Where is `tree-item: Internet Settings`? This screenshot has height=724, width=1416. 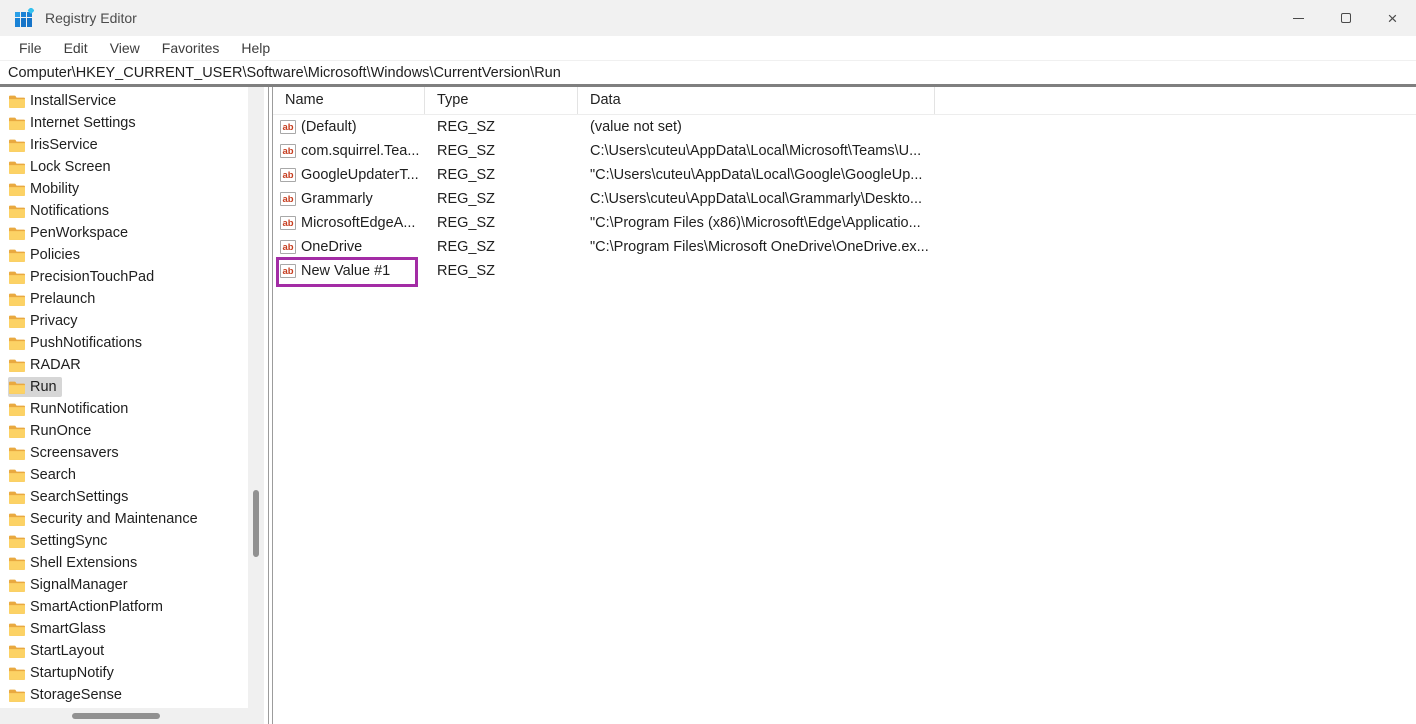 tree-item: Internet Settings is located at coordinates (134, 123).